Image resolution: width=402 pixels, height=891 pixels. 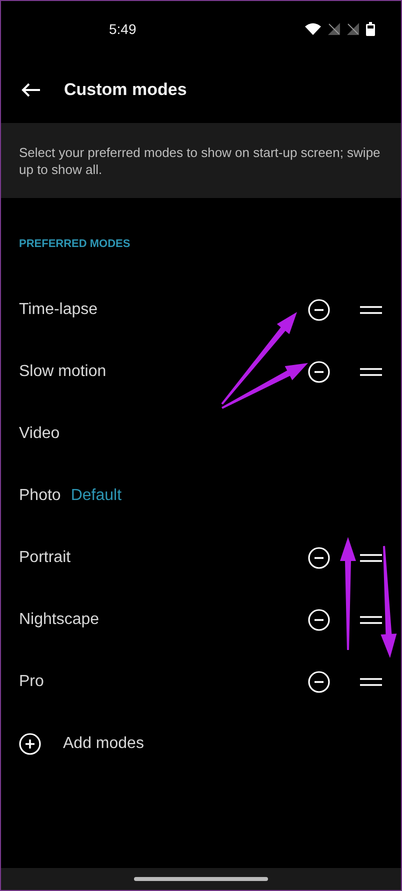 I want to click on info-banner: Select your preferred modes to show on start-up screen; swipe up to show all., so click(x=201, y=160).